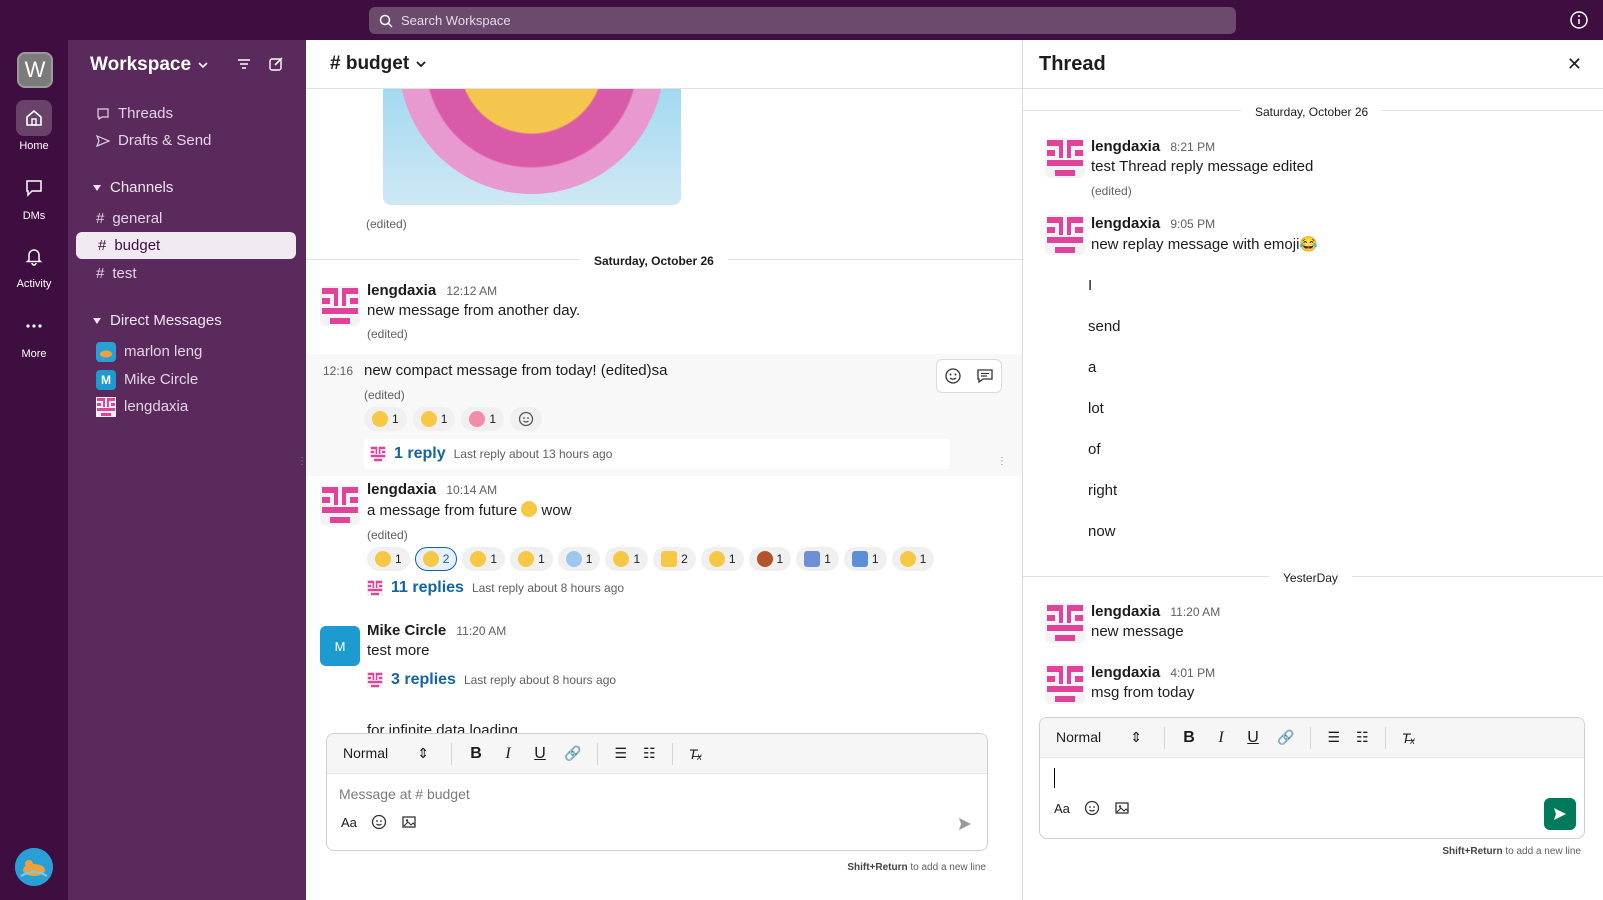 The image size is (1603, 900). I want to click on image-attachment, so click(532, 147).